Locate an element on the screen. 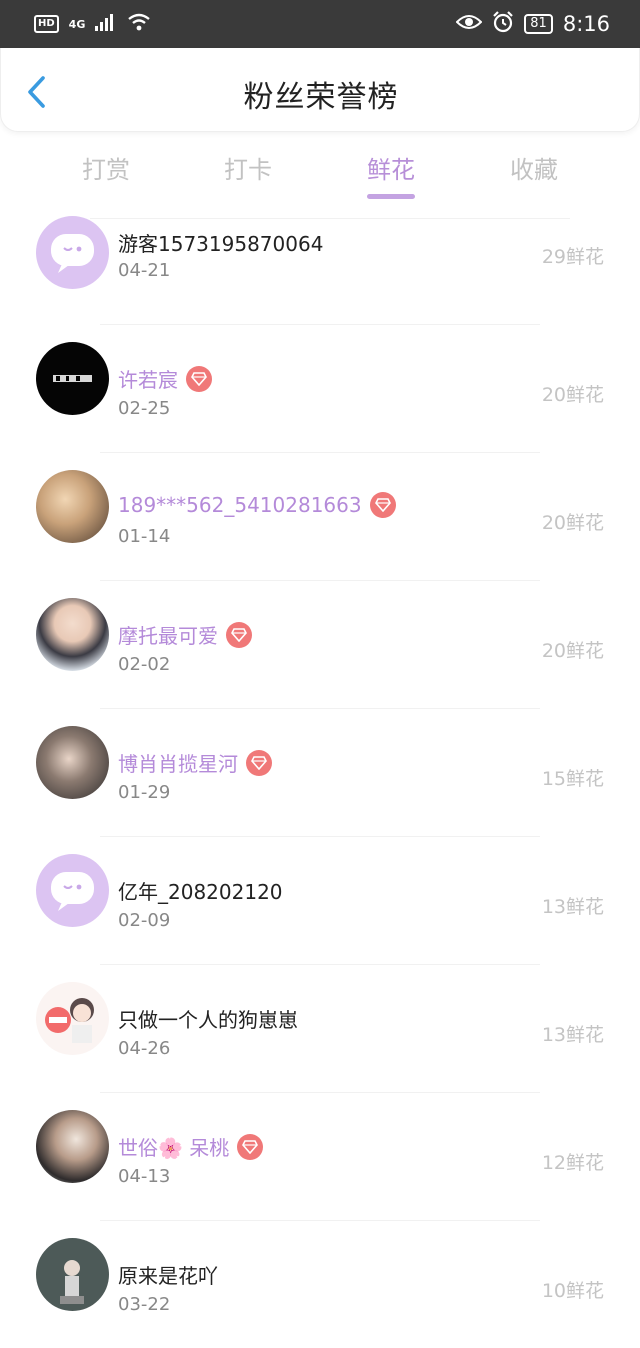  user-name: 博肖肖揽星河 is located at coordinates (195, 762).